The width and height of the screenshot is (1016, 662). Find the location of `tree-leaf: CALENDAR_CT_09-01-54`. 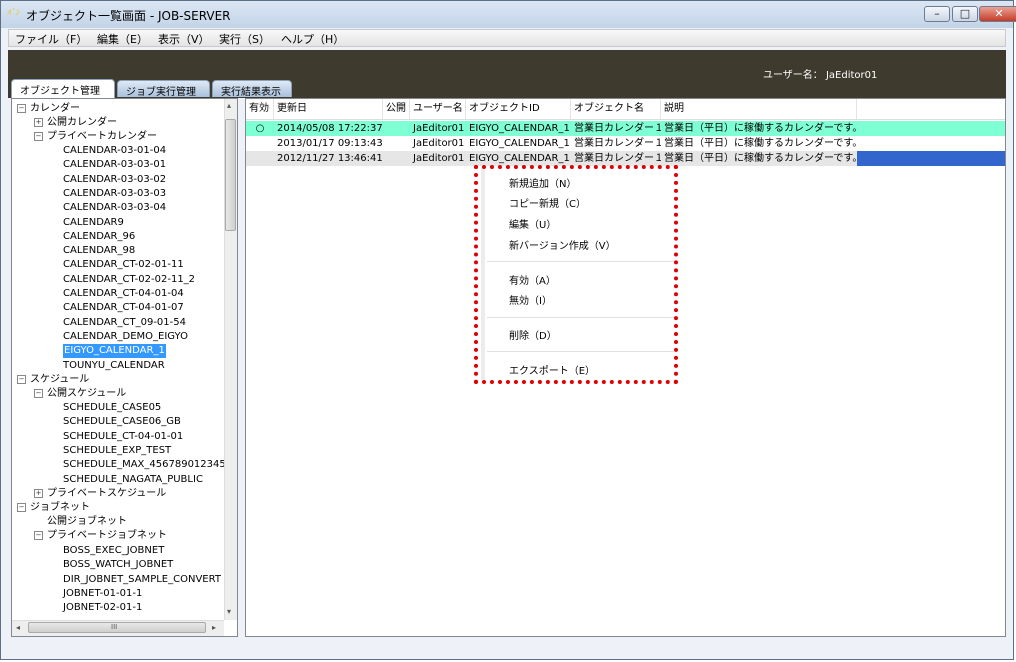

tree-leaf: CALENDAR_CT_09-01-54 is located at coordinates (124, 323).